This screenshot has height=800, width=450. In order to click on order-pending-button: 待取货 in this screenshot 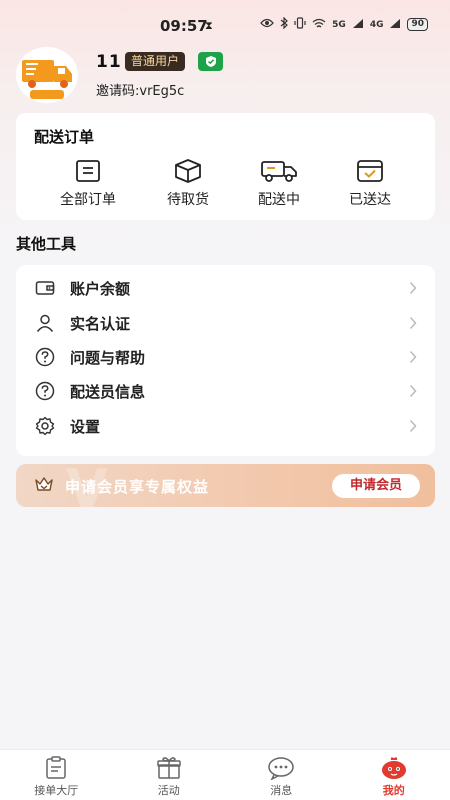, I will do `click(188, 183)`.